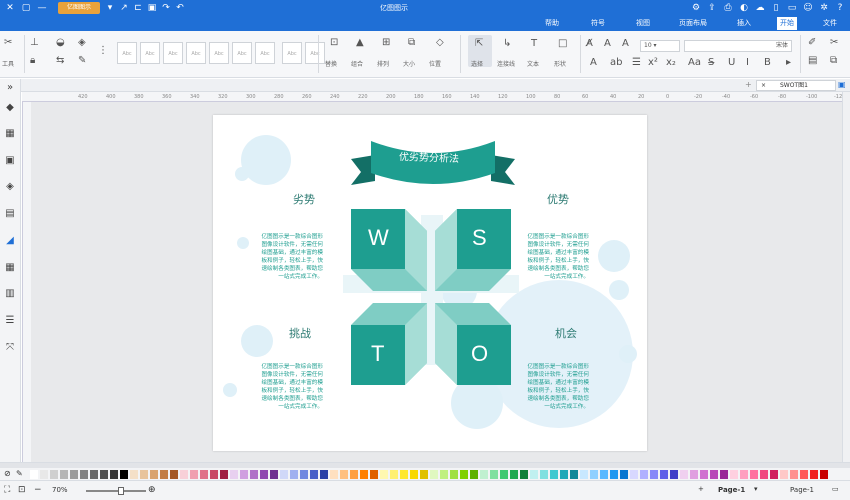 The width and height of the screenshot is (850, 500). Describe the element at coordinates (196, 53) in the screenshot. I see `style-preset-4: Abc` at that location.